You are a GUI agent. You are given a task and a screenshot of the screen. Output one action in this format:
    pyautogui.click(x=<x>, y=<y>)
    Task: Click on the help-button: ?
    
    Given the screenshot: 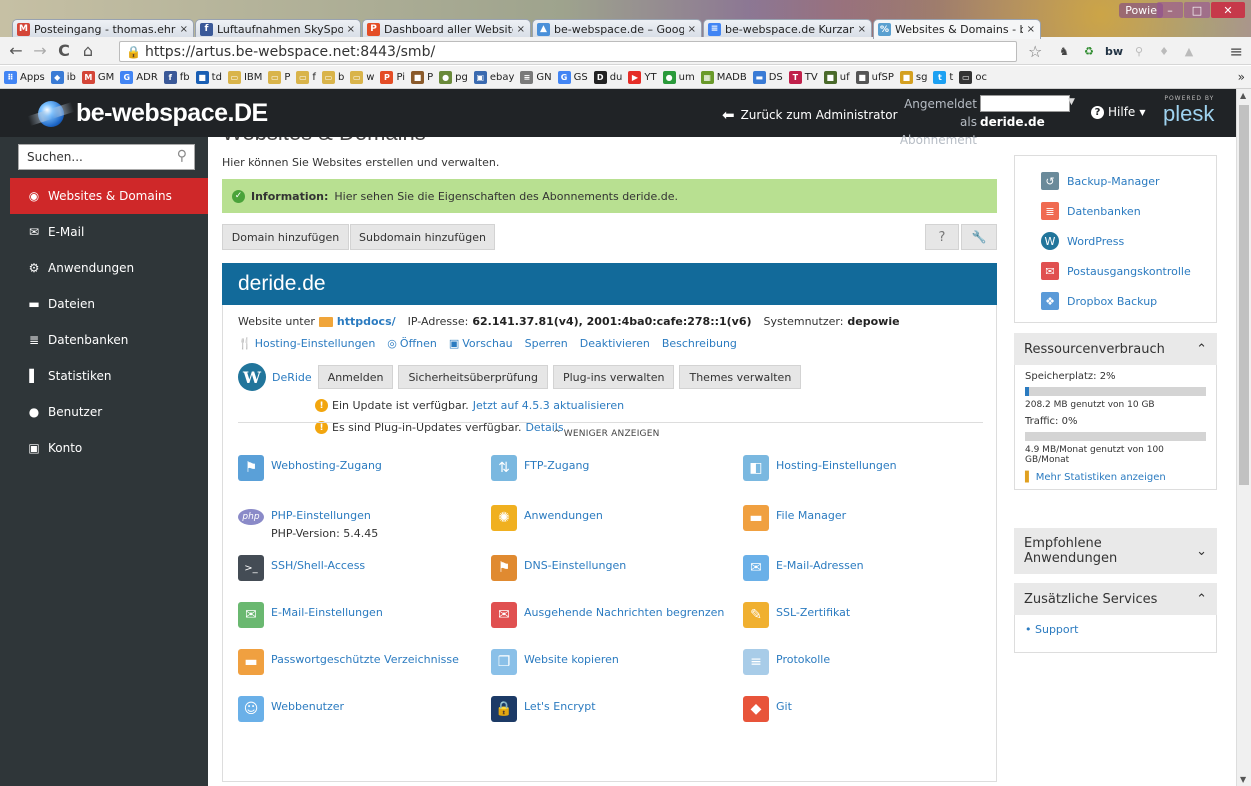 What is the action you would take?
    pyautogui.click(x=942, y=237)
    